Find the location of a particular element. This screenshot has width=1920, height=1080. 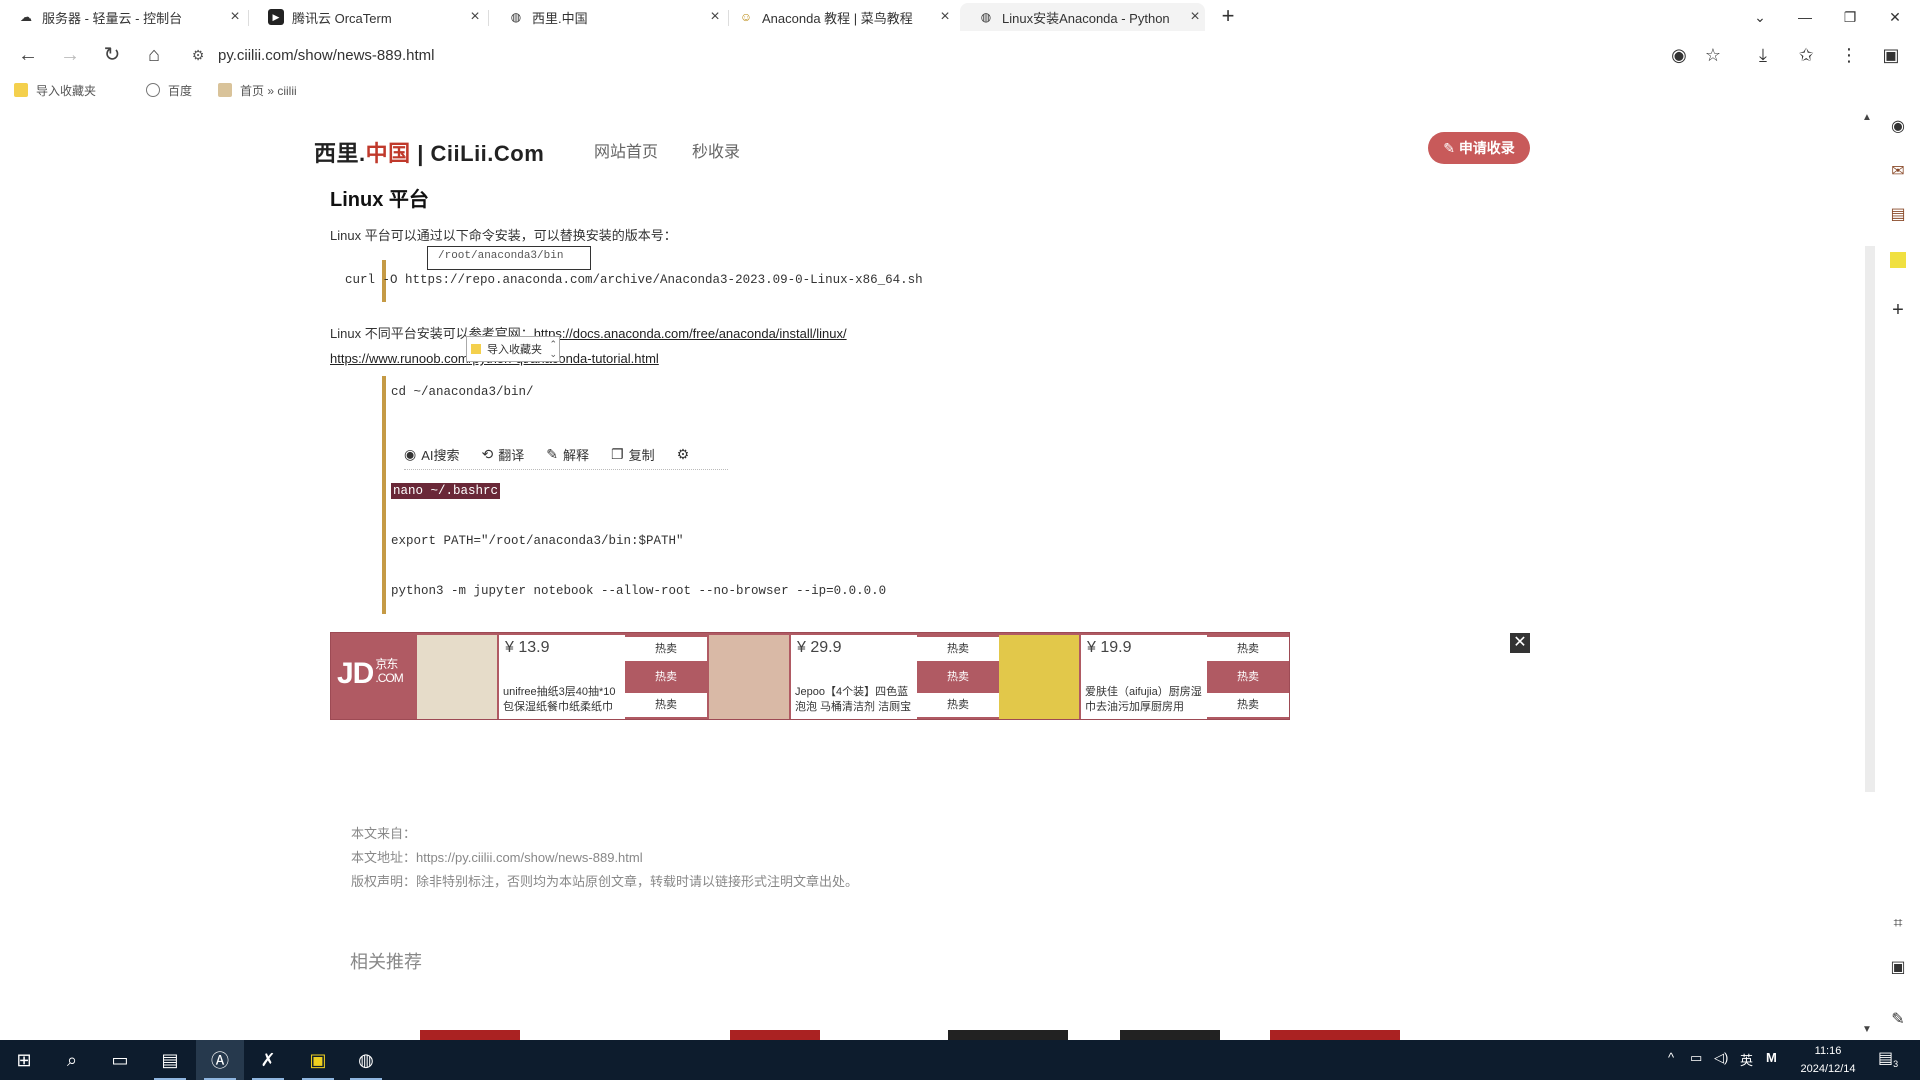

tab-console: ☁ 服务器 - 轻量云 - 控制台 × is located at coordinates (122, 17).